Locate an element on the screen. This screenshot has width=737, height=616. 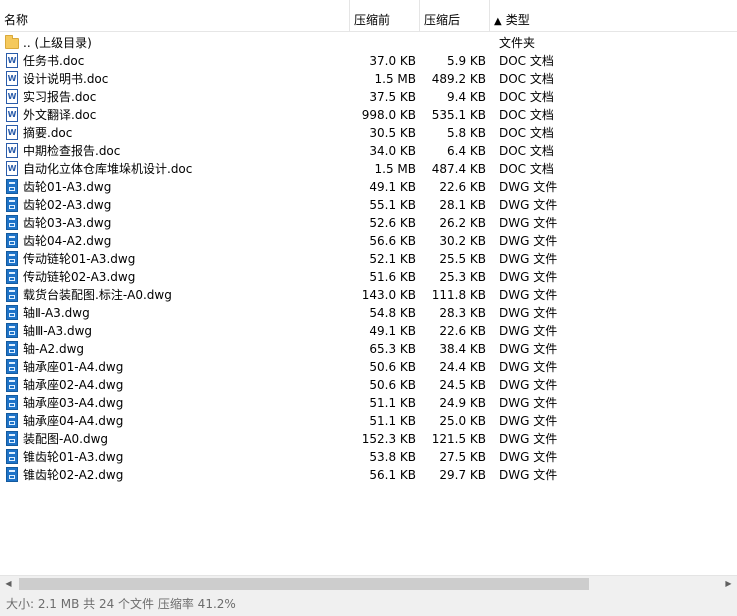
file-row: 传动链轮01-A3.dwg 52.1 KB 25.5 KB DWG 文件 is located at coordinates (368, 259).